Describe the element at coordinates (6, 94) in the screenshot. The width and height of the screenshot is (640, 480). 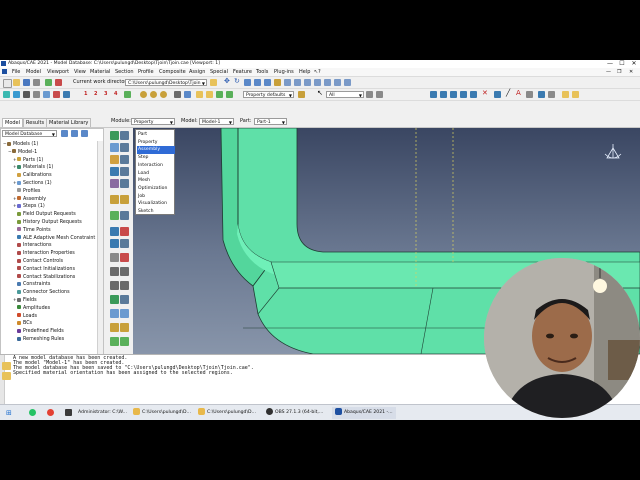
I see `render-icon` at that location.